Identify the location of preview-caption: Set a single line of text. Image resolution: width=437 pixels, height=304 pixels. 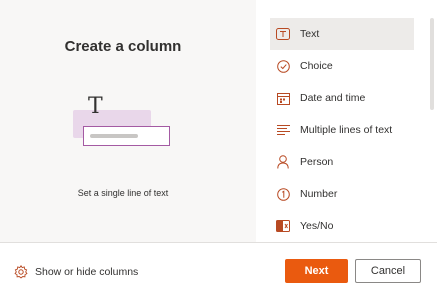
(123, 193).